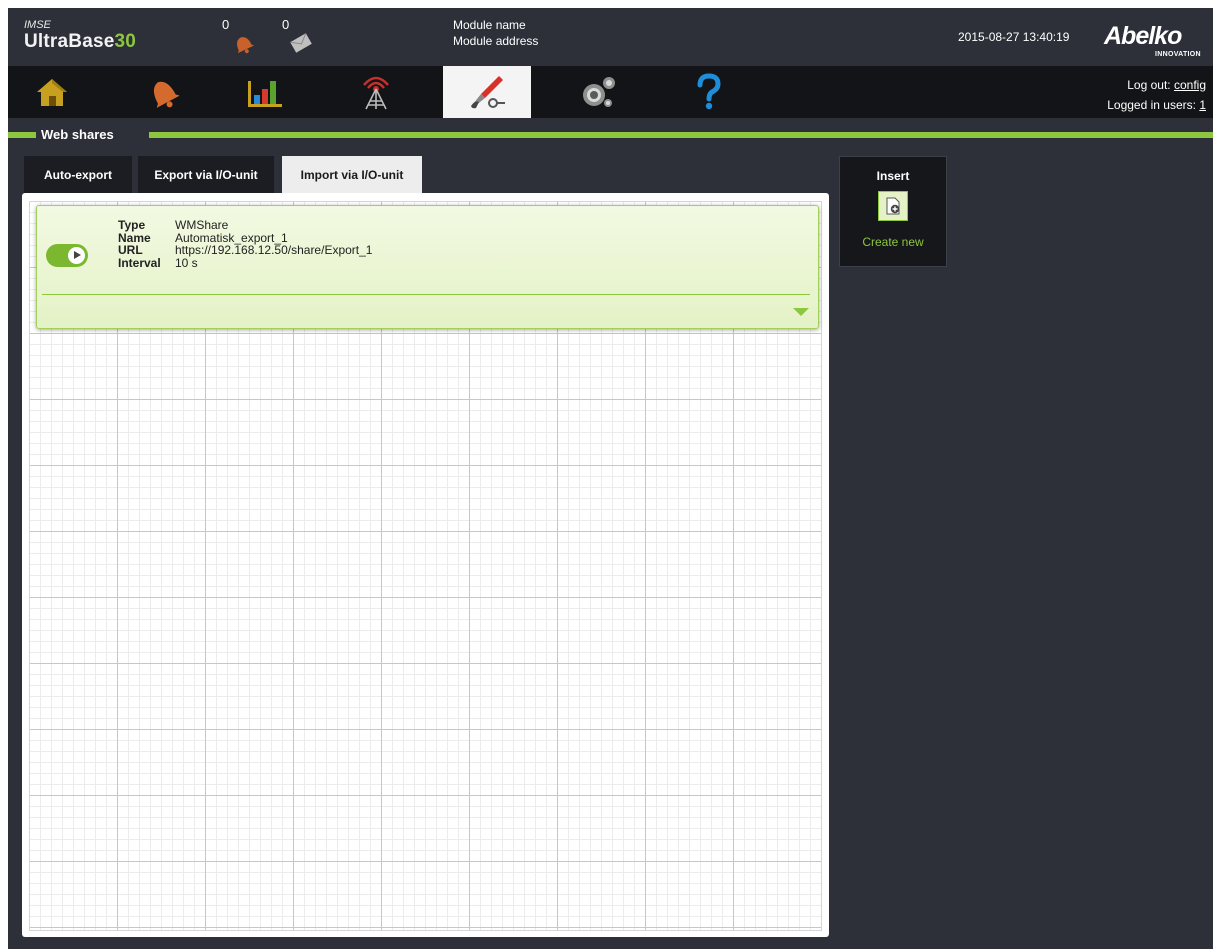 This screenshot has width=1213, height=949. What do you see at coordinates (1151, 105) in the screenshot?
I see `logged-in-label: Logged in users:` at bounding box center [1151, 105].